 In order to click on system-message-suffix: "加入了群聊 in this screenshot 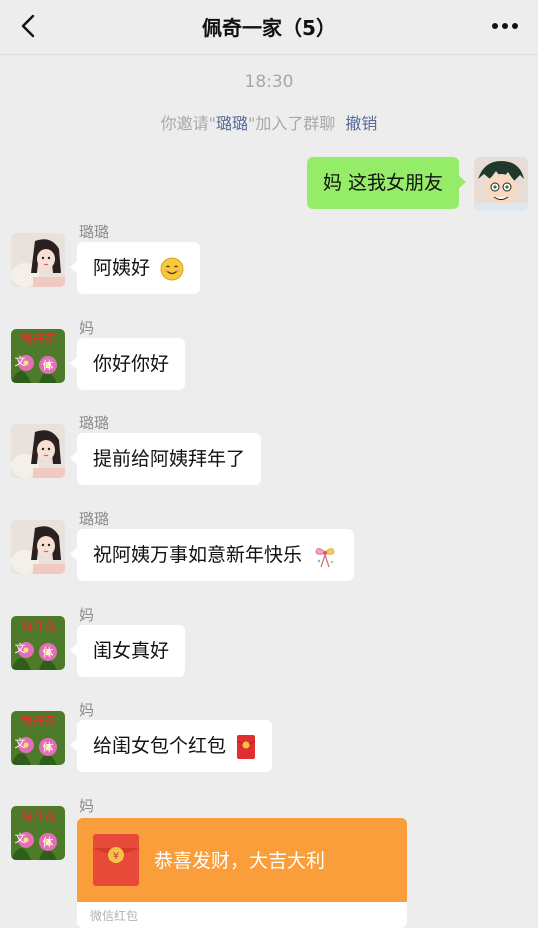, I will do `click(292, 123)`.